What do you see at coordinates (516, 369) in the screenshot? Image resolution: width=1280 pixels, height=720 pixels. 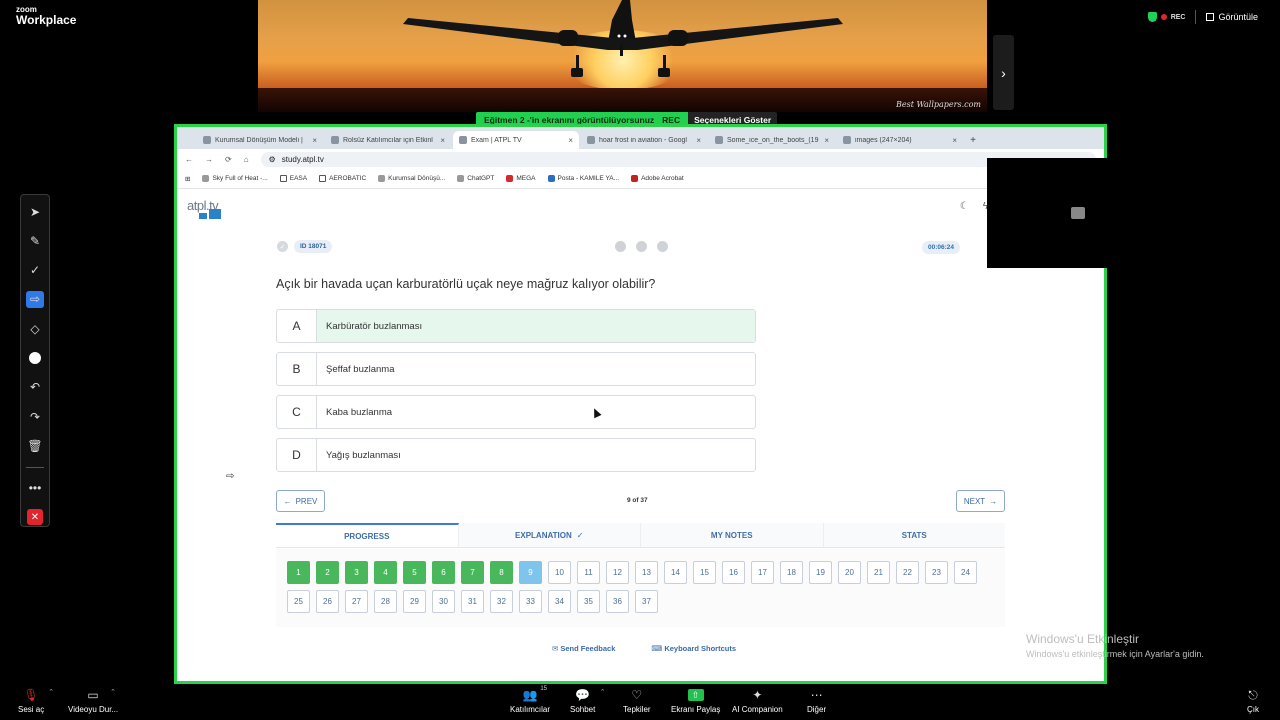 I see `answer-option-b: B Şeffaf buzlanma` at bounding box center [516, 369].